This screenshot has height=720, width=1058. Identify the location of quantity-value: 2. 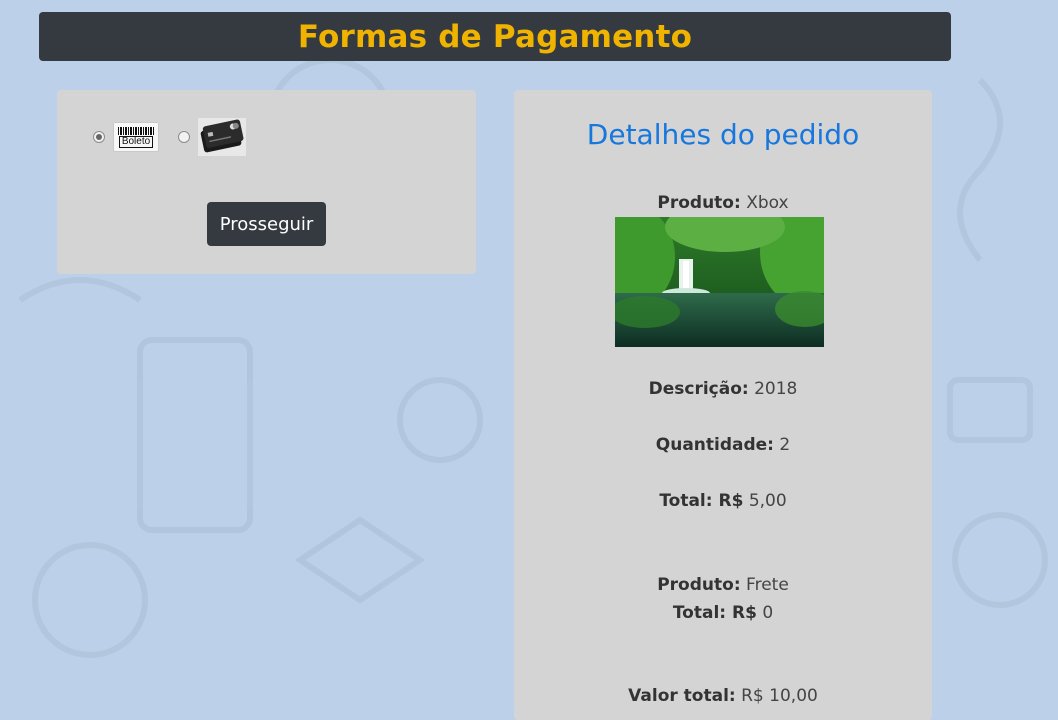
(785, 445).